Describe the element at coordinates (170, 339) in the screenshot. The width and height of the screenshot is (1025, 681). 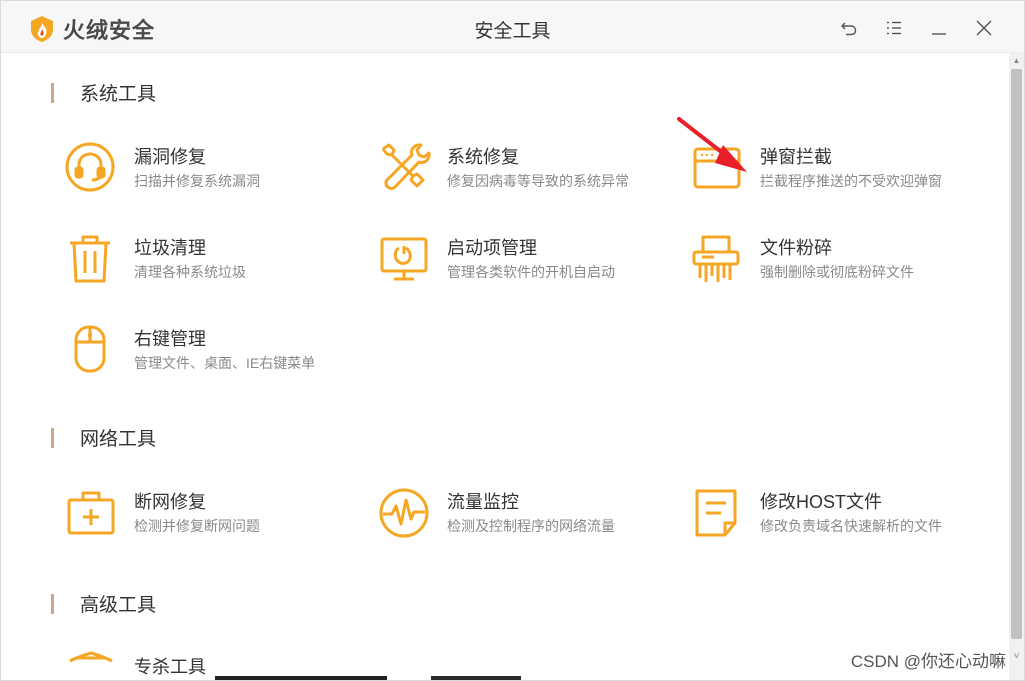
I see `tool-title: 右键管理` at that location.